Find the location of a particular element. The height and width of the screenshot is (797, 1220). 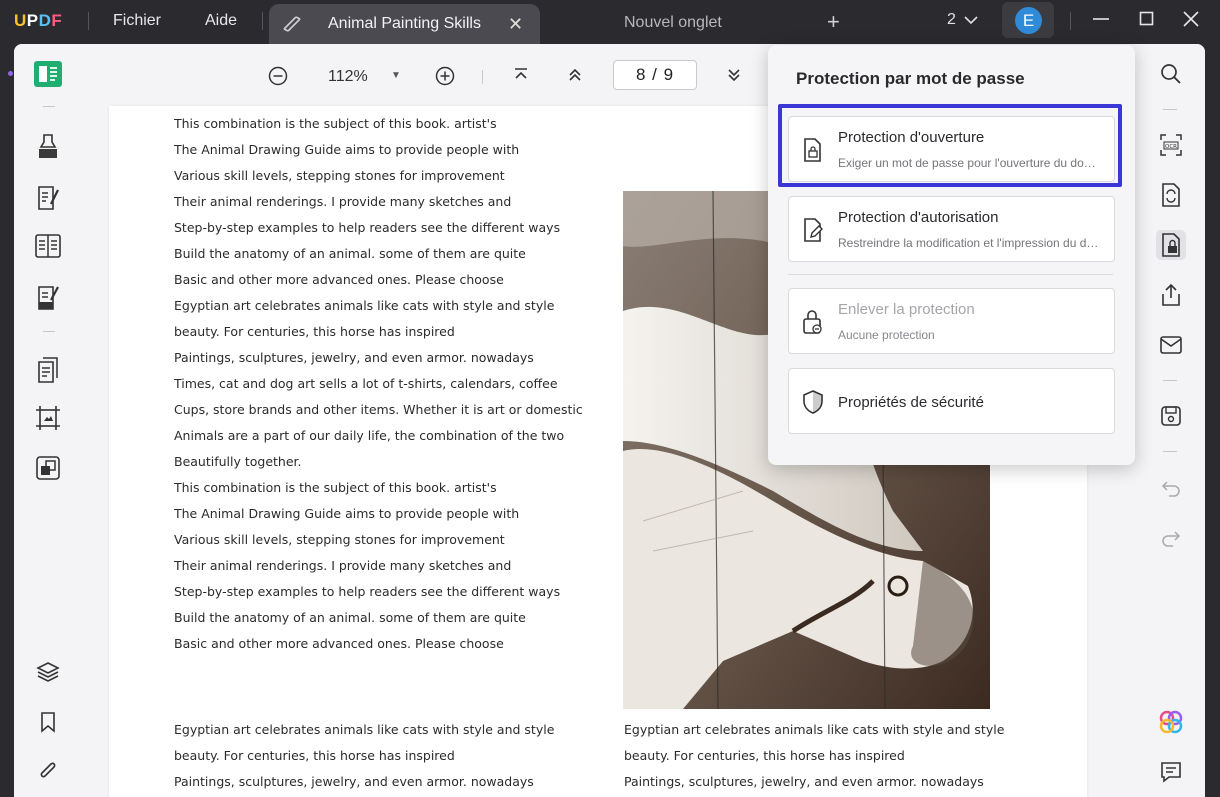

unlock-icon is located at coordinates (813, 324).